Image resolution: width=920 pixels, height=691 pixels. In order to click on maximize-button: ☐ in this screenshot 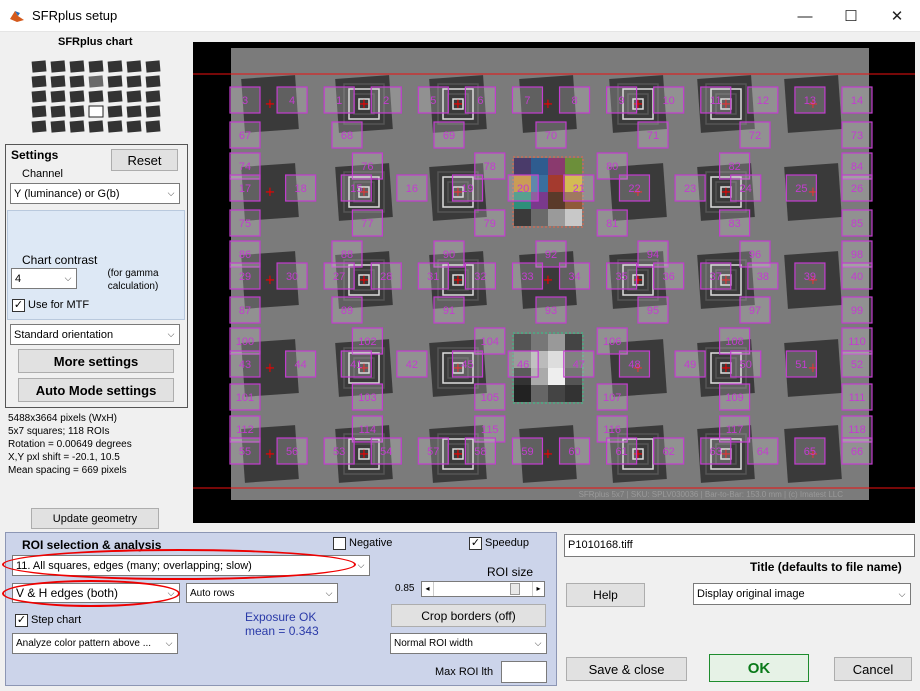, I will do `click(851, 16)`.